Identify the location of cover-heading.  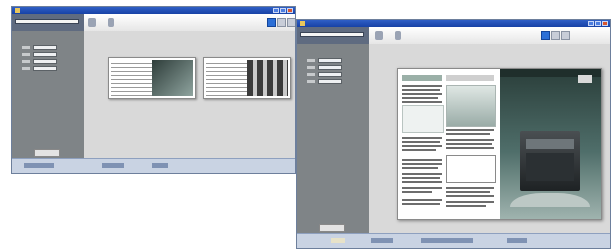
(519, 90).